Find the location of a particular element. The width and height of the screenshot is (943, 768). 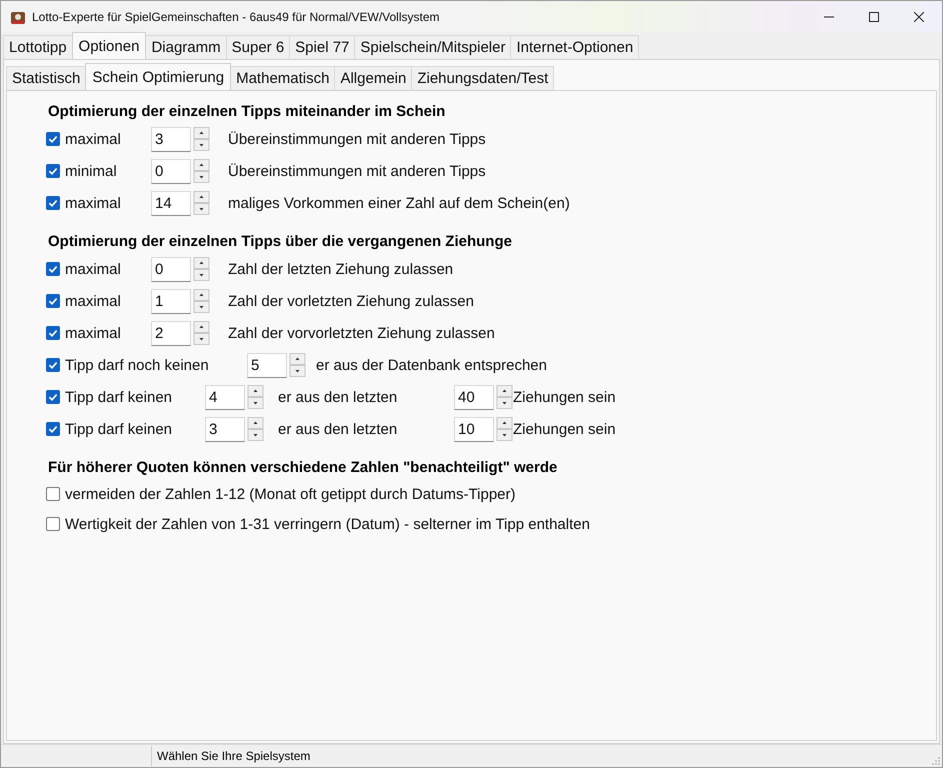

option-text: Zahl der vorvorletzten Ziehung zulassen is located at coordinates (361, 333).